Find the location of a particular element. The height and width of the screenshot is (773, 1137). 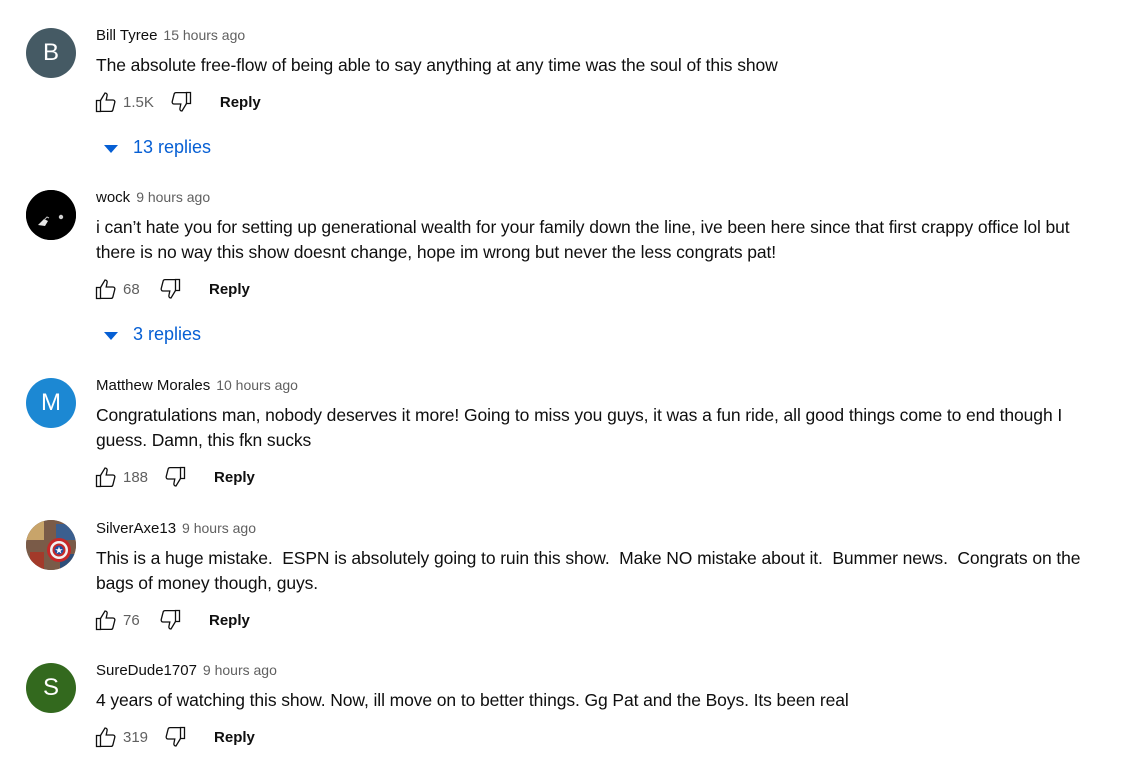

replies-count-label: 13 replies is located at coordinates (172, 147).